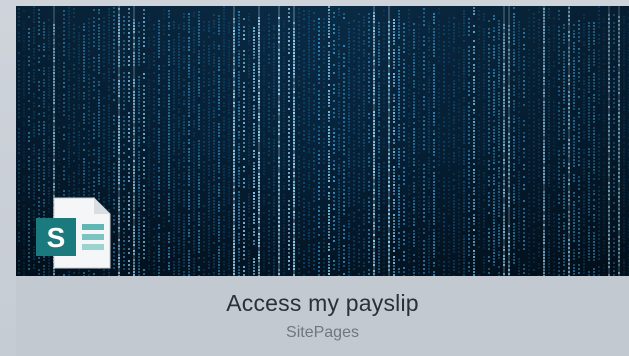  Describe the element at coordinates (56, 237) in the screenshot. I see `file-icon-letter: S` at that location.